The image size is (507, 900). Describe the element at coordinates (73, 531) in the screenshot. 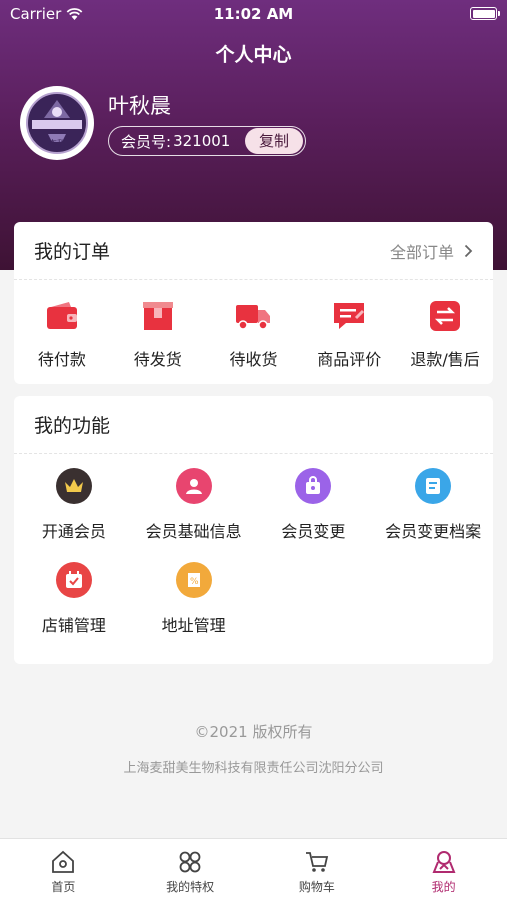

I see `func-label: 开通会员` at that location.